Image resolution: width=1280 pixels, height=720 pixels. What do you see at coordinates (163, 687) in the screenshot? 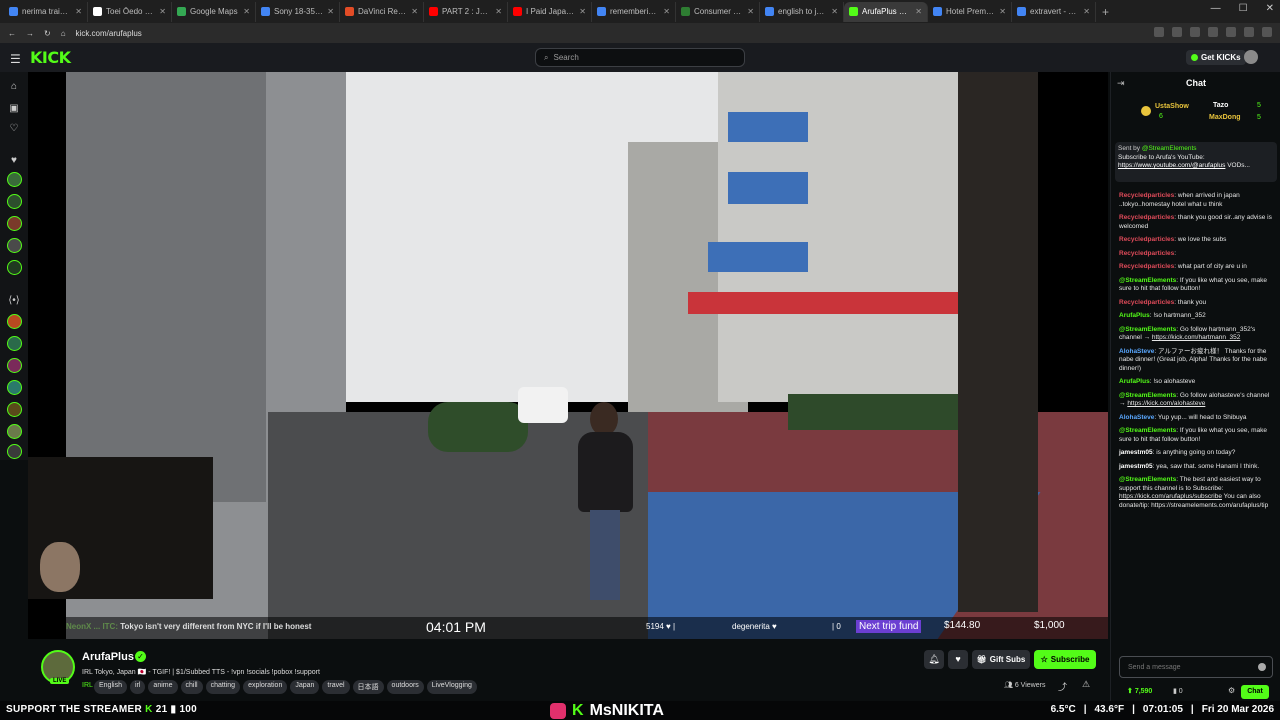
I see `stream-tag: anime` at bounding box center [163, 687].